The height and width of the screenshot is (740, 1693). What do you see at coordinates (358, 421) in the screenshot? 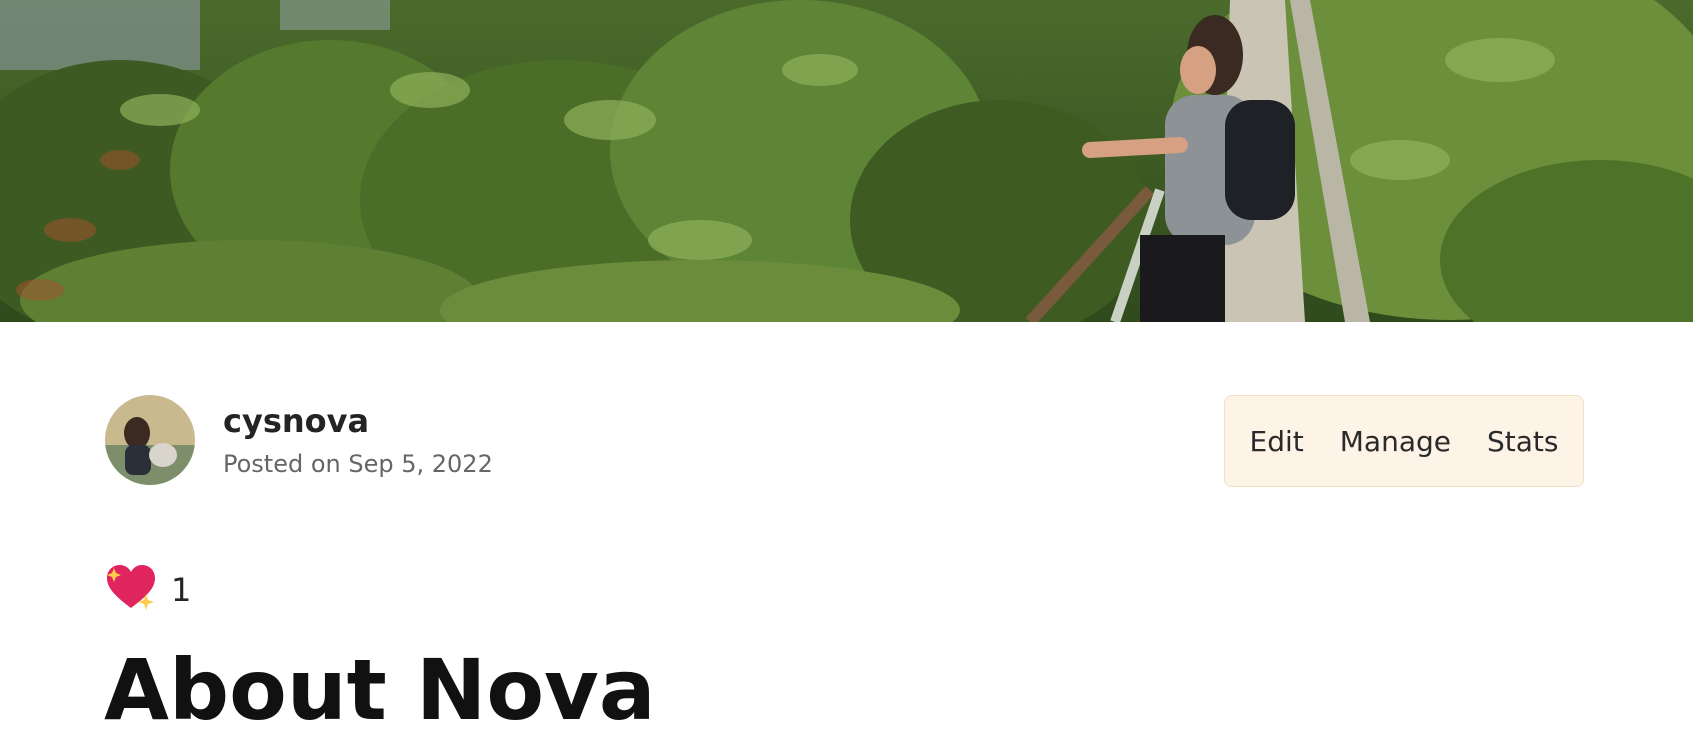
I see `author-name: cysnova` at bounding box center [358, 421].